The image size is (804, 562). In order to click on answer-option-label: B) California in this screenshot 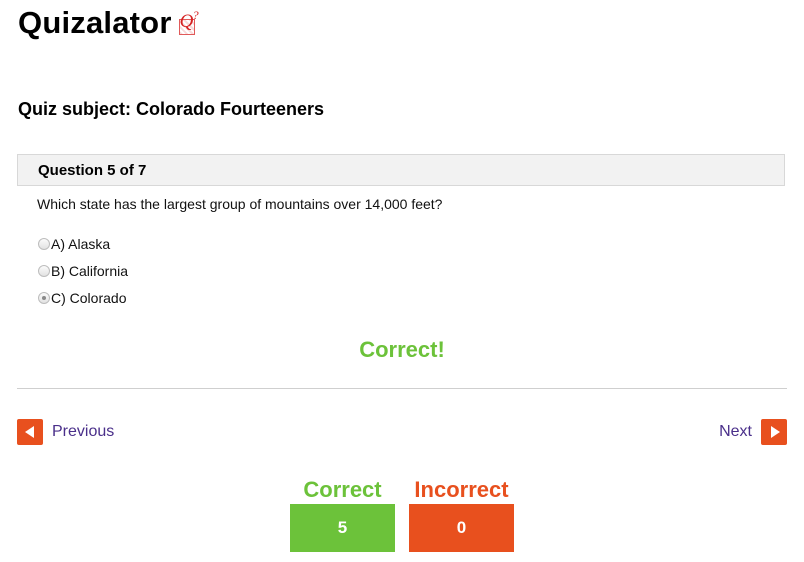, I will do `click(90, 270)`.